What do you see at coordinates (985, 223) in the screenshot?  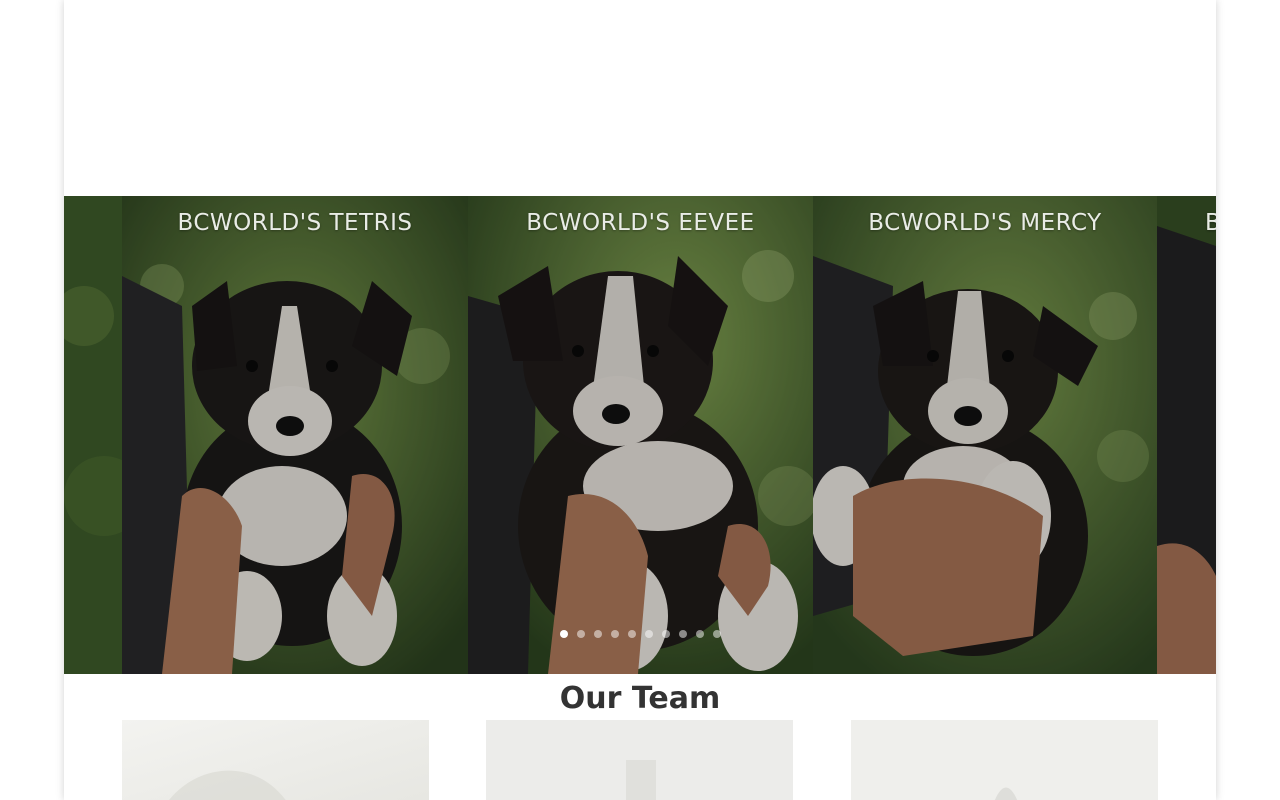 I see `slide-title: BCWORLD'S MERCY` at bounding box center [985, 223].